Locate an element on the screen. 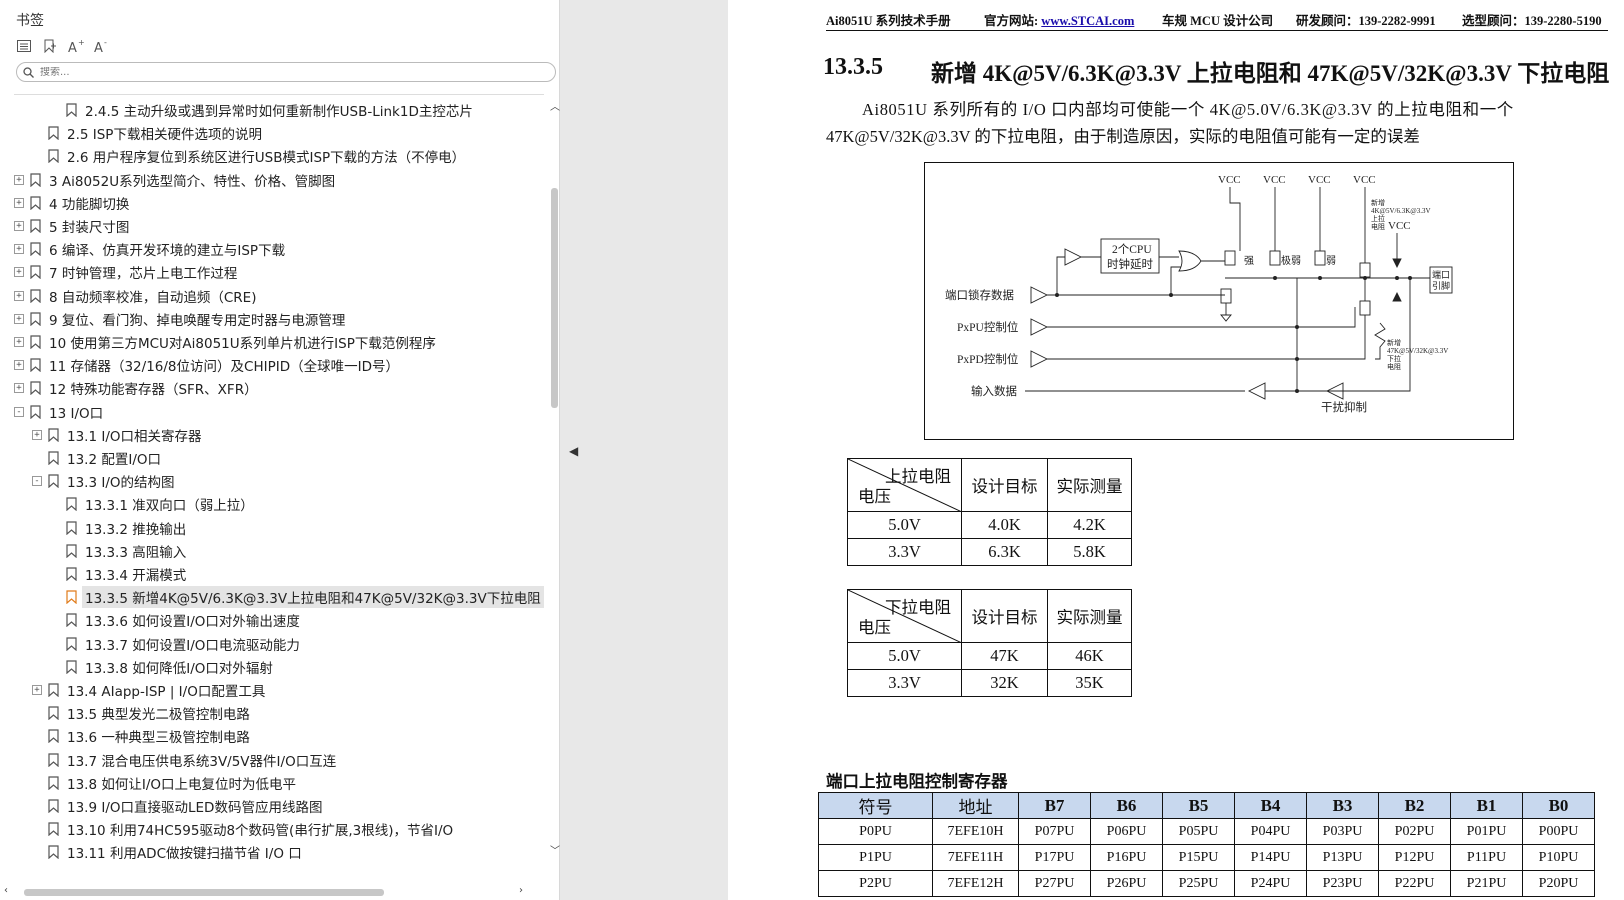 The width and height of the screenshot is (1624, 900). tree-horizontal-scrollbar: ‹ › is located at coordinates (274, 891).